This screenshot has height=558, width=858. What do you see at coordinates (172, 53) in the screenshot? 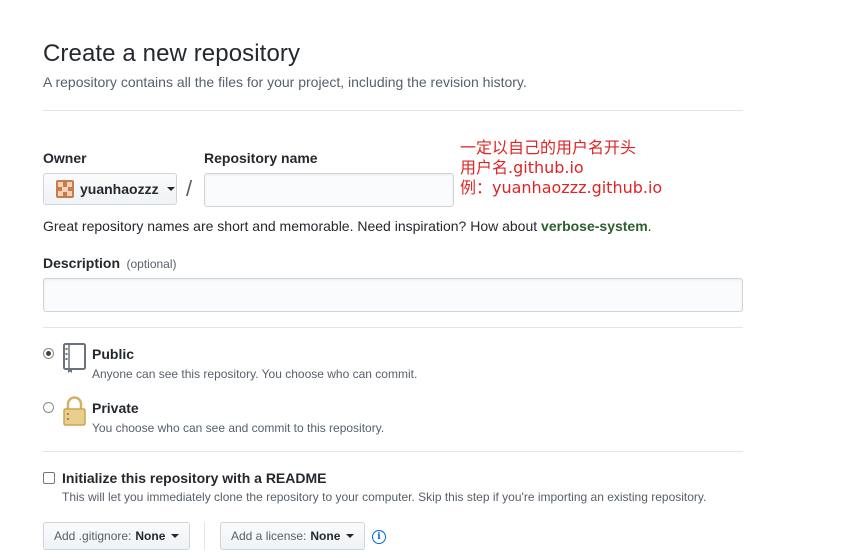
I see `page-title: Create a new repository` at bounding box center [172, 53].